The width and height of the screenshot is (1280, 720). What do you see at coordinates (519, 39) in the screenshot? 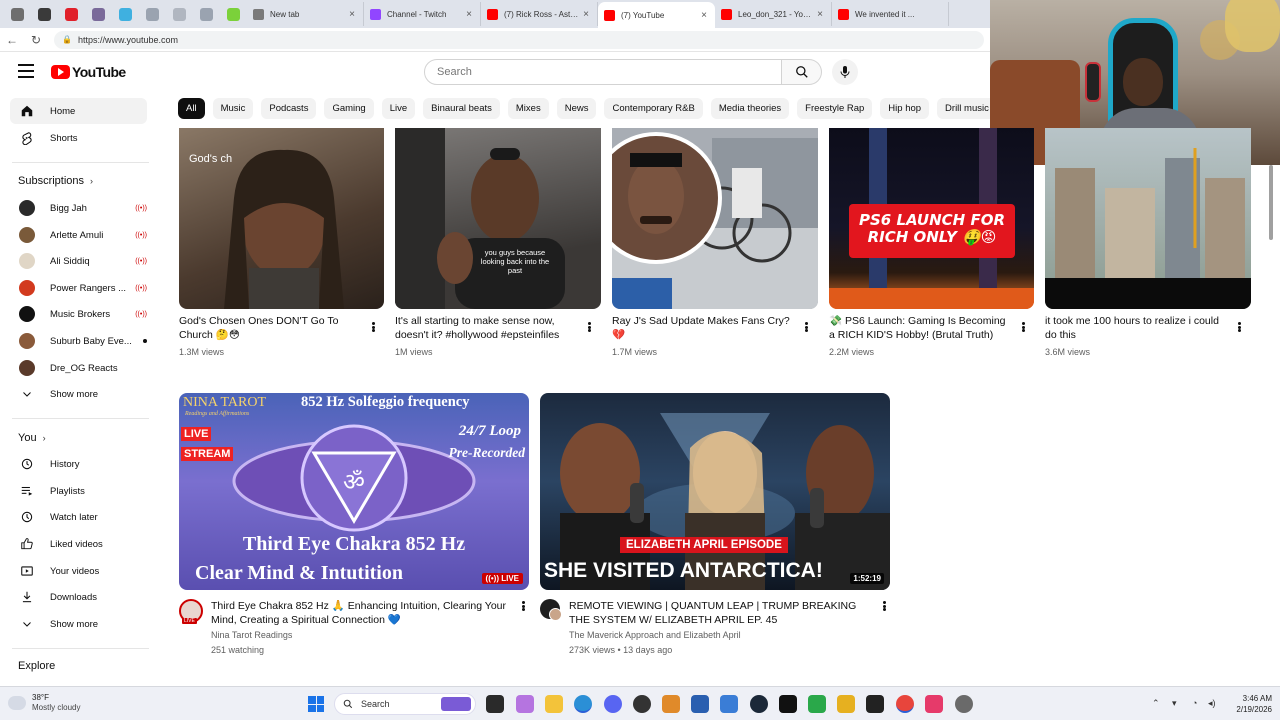
I see `url-field: 🔒 https://www.youtube.com` at bounding box center [519, 39].